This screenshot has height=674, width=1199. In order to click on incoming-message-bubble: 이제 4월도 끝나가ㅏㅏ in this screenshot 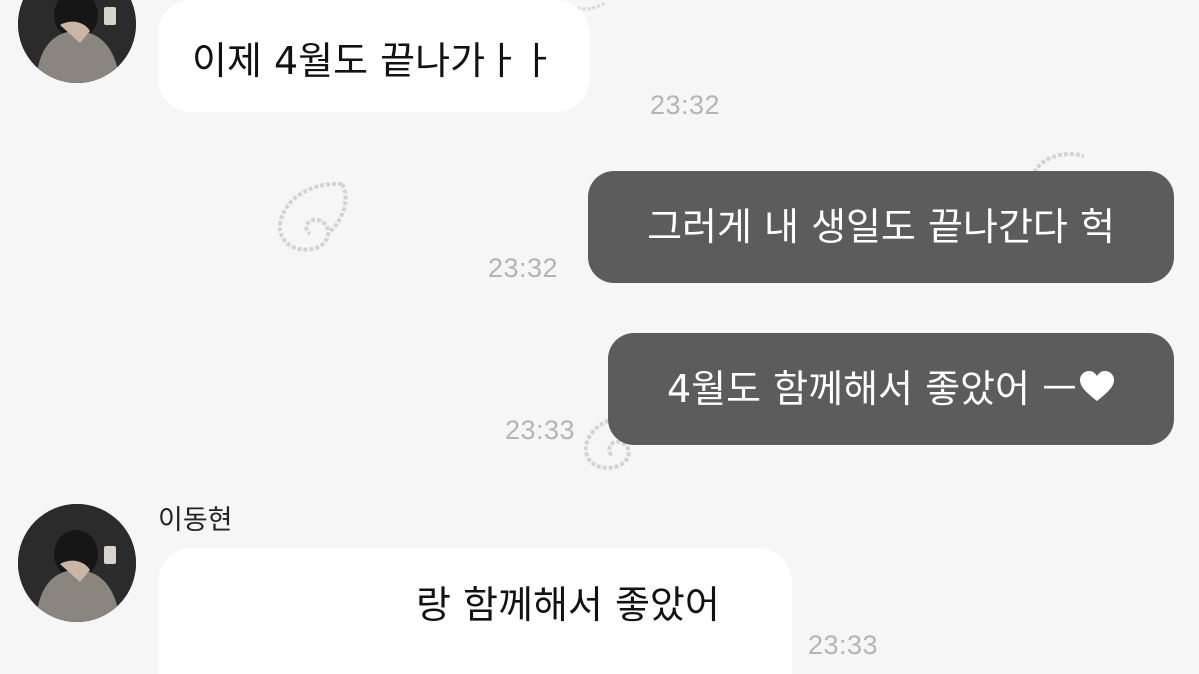, I will do `click(374, 56)`.